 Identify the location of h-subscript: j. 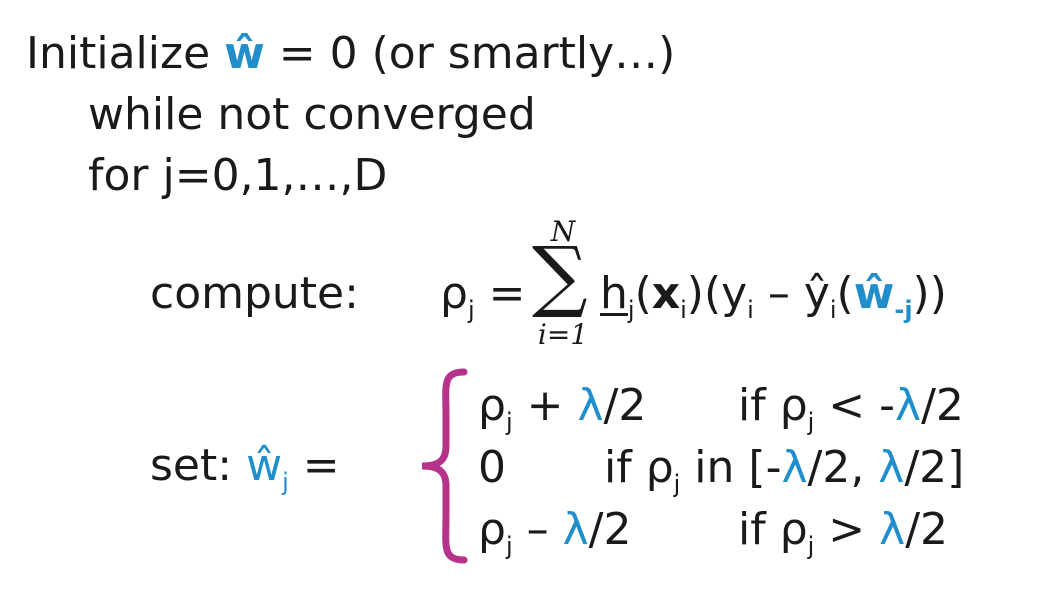
(631, 310).